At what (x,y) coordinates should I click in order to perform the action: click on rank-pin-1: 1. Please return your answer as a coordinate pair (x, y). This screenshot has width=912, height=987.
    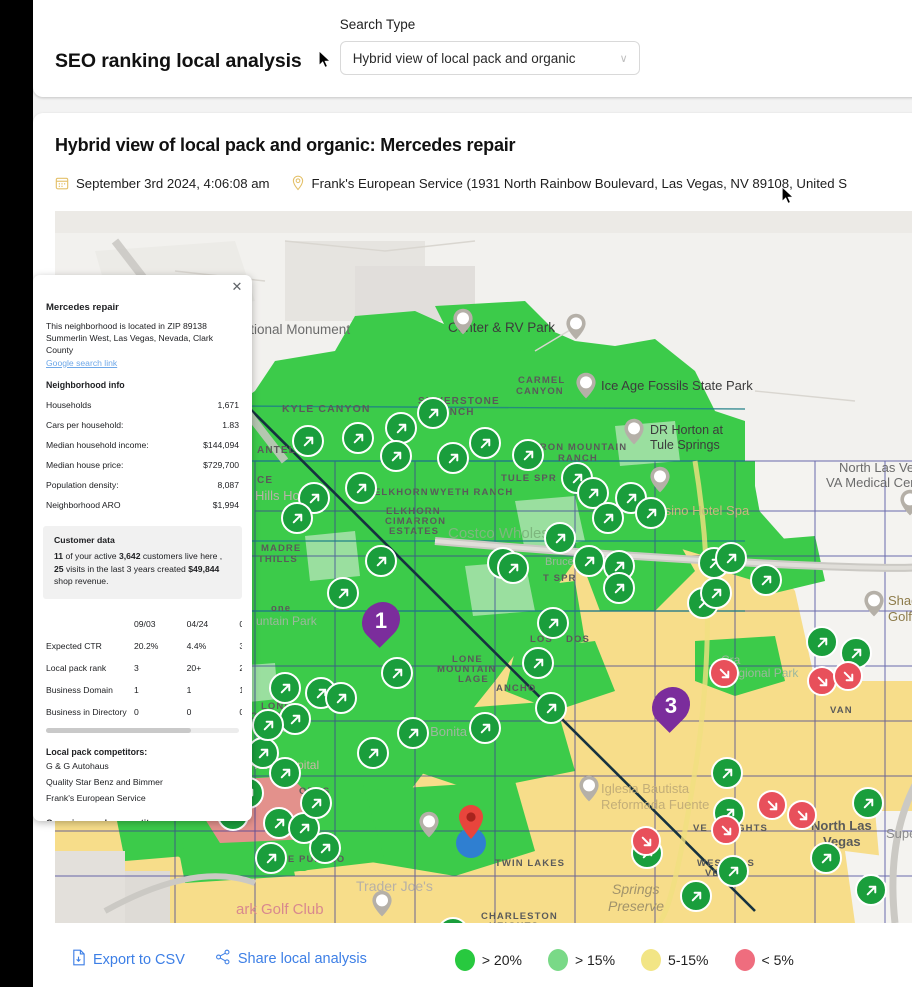
    Looking at the image, I should click on (381, 621).